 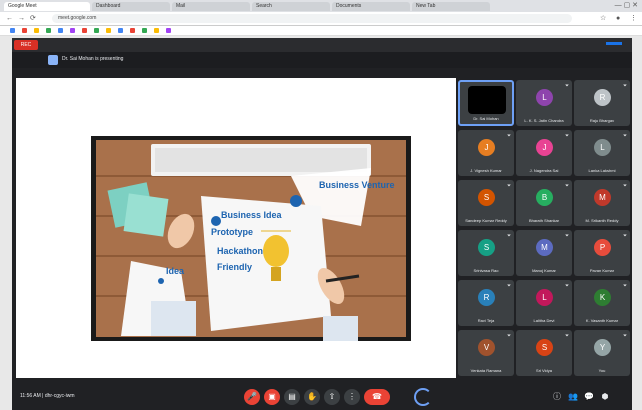 What do you see at coordinates (232, 232) in the screenshot?
I see `slide-text: Prototype` at bounding box center [232, 232].